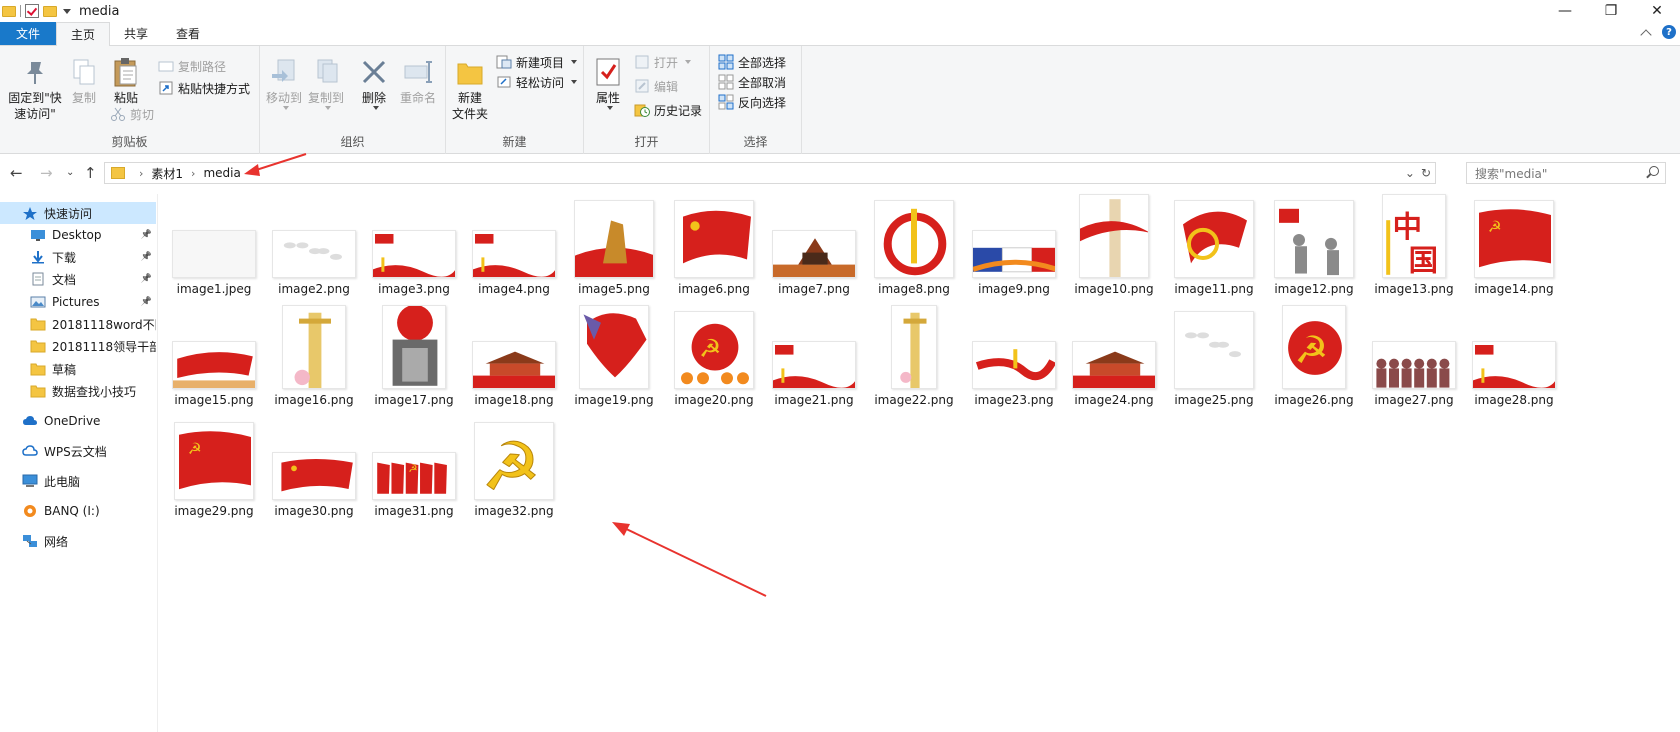 The height and width of the screenshot is (732, 1680). Describe the element at coordinates (1420, 173) in the screenshot. I see `address-bar-controls: ⌄ ↻` at that location.